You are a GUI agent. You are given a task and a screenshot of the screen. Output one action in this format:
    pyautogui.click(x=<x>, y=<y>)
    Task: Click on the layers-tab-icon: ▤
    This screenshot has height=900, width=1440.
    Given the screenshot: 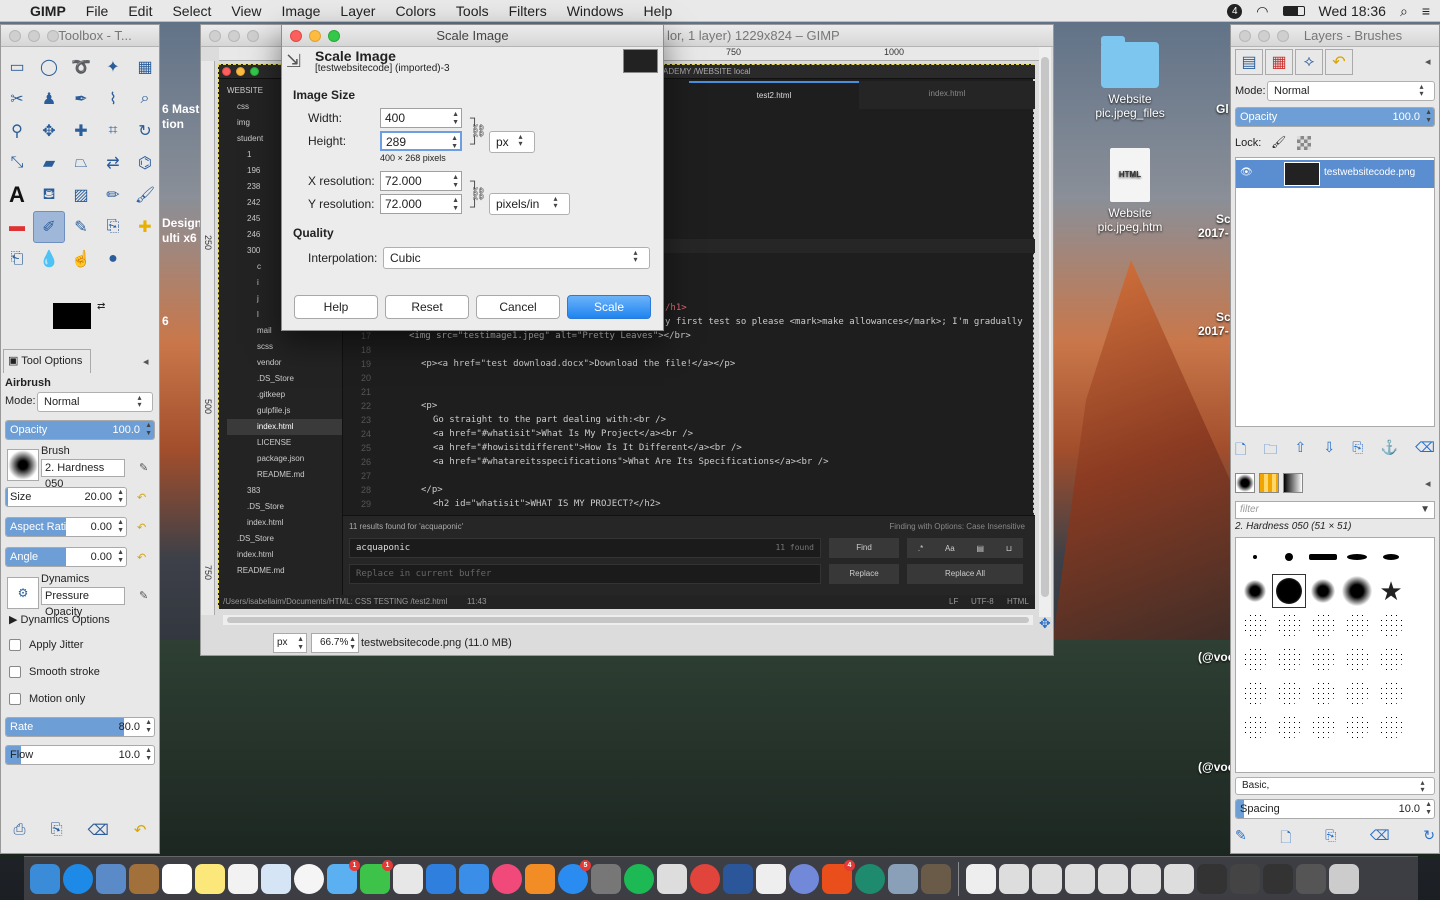 What is the action you would take?
    pyautogui.click(x=1249, y=62)
    